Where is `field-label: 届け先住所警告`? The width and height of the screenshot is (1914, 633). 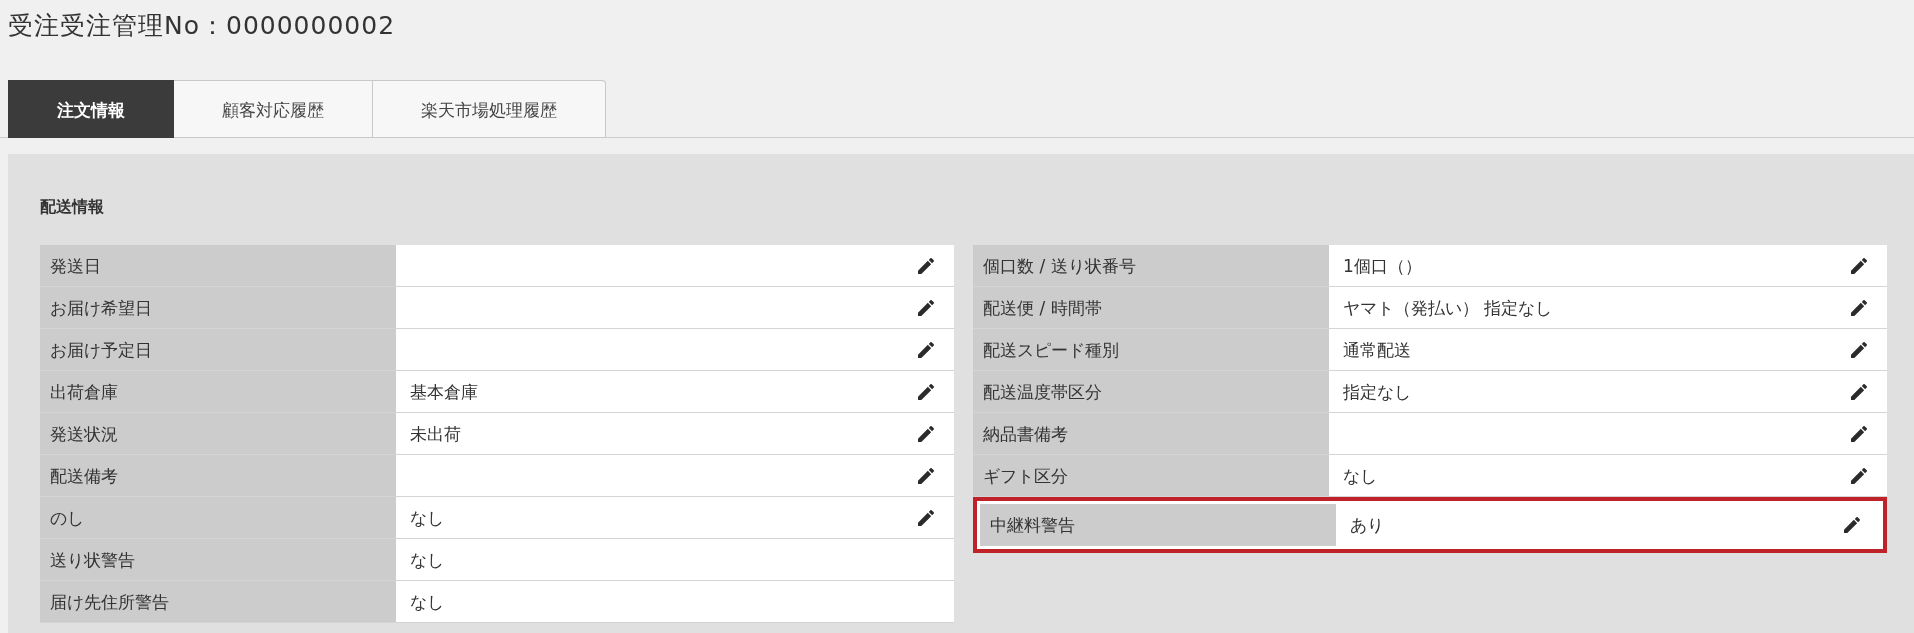 field-label: 届け先住所警告 is located at coordinates (218, 601).